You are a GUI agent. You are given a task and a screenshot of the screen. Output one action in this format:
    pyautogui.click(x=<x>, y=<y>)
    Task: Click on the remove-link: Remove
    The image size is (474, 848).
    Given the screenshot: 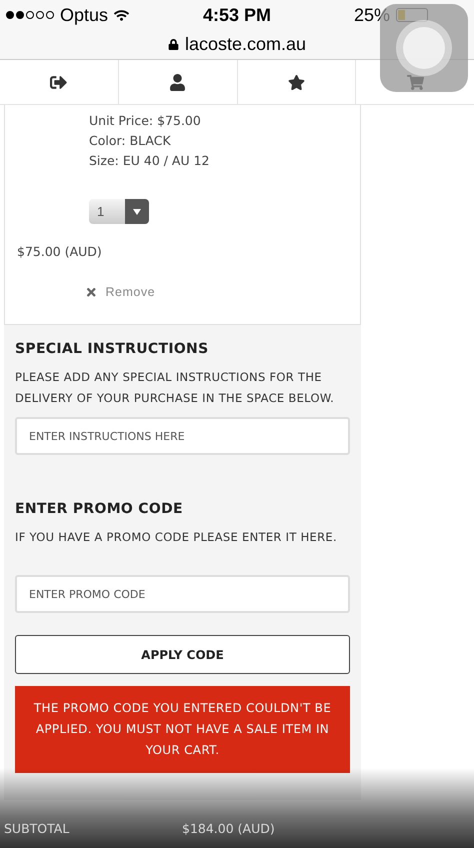 What is the action you would take?
    pyautogui.click(x=120, y=292)
    